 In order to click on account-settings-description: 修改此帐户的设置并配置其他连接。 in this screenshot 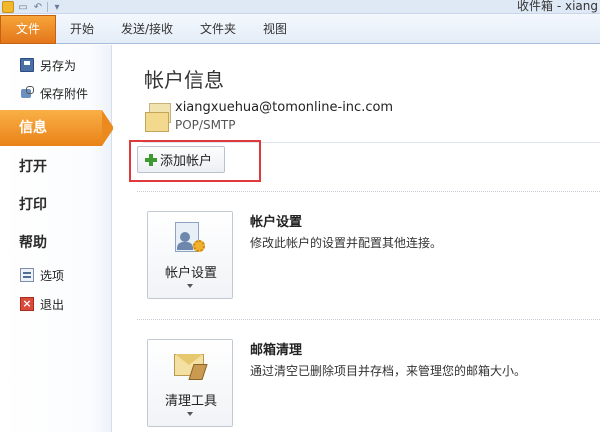, I will do `click(346, 243)`.